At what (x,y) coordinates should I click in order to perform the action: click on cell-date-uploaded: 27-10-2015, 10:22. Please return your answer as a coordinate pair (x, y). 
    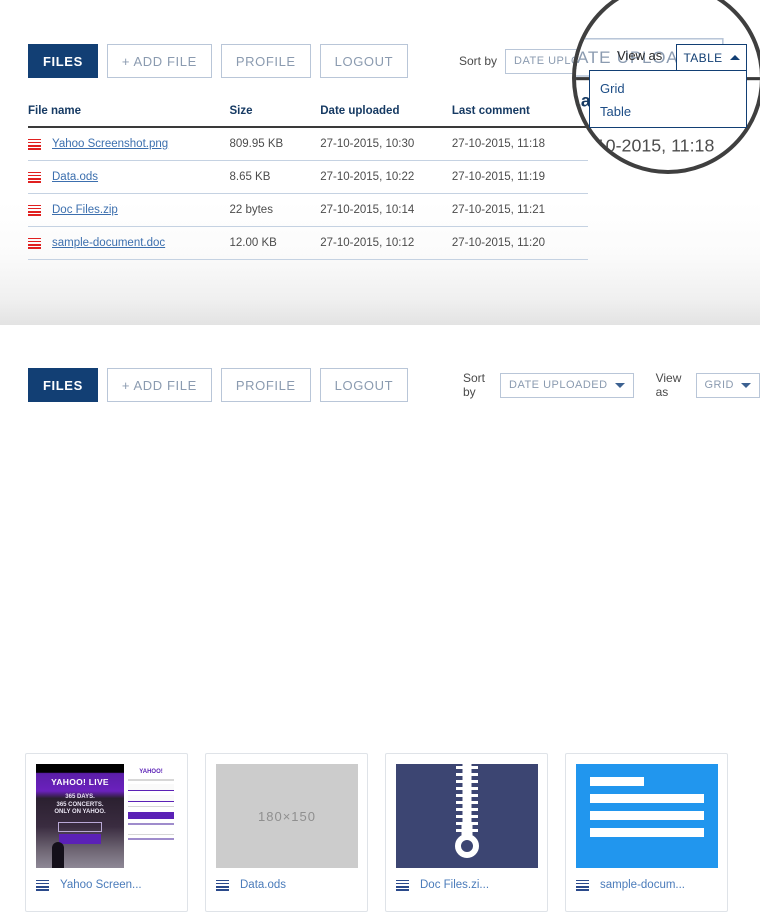
    Looking at the image, I should click on (386, 177).